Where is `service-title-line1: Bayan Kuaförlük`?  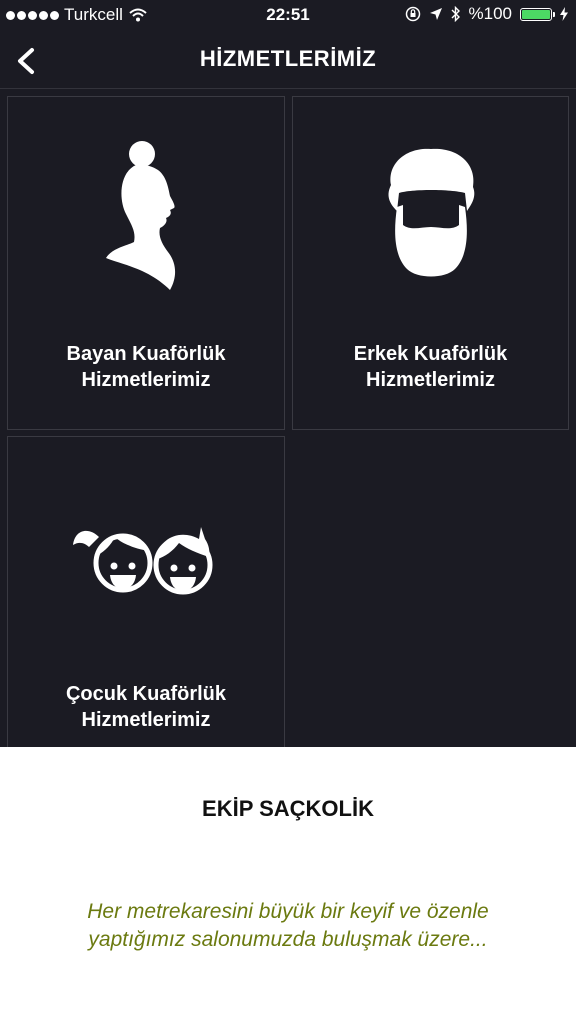 service-title-line1: Bayan Kuaförlük is located at coordinates (146, 354).